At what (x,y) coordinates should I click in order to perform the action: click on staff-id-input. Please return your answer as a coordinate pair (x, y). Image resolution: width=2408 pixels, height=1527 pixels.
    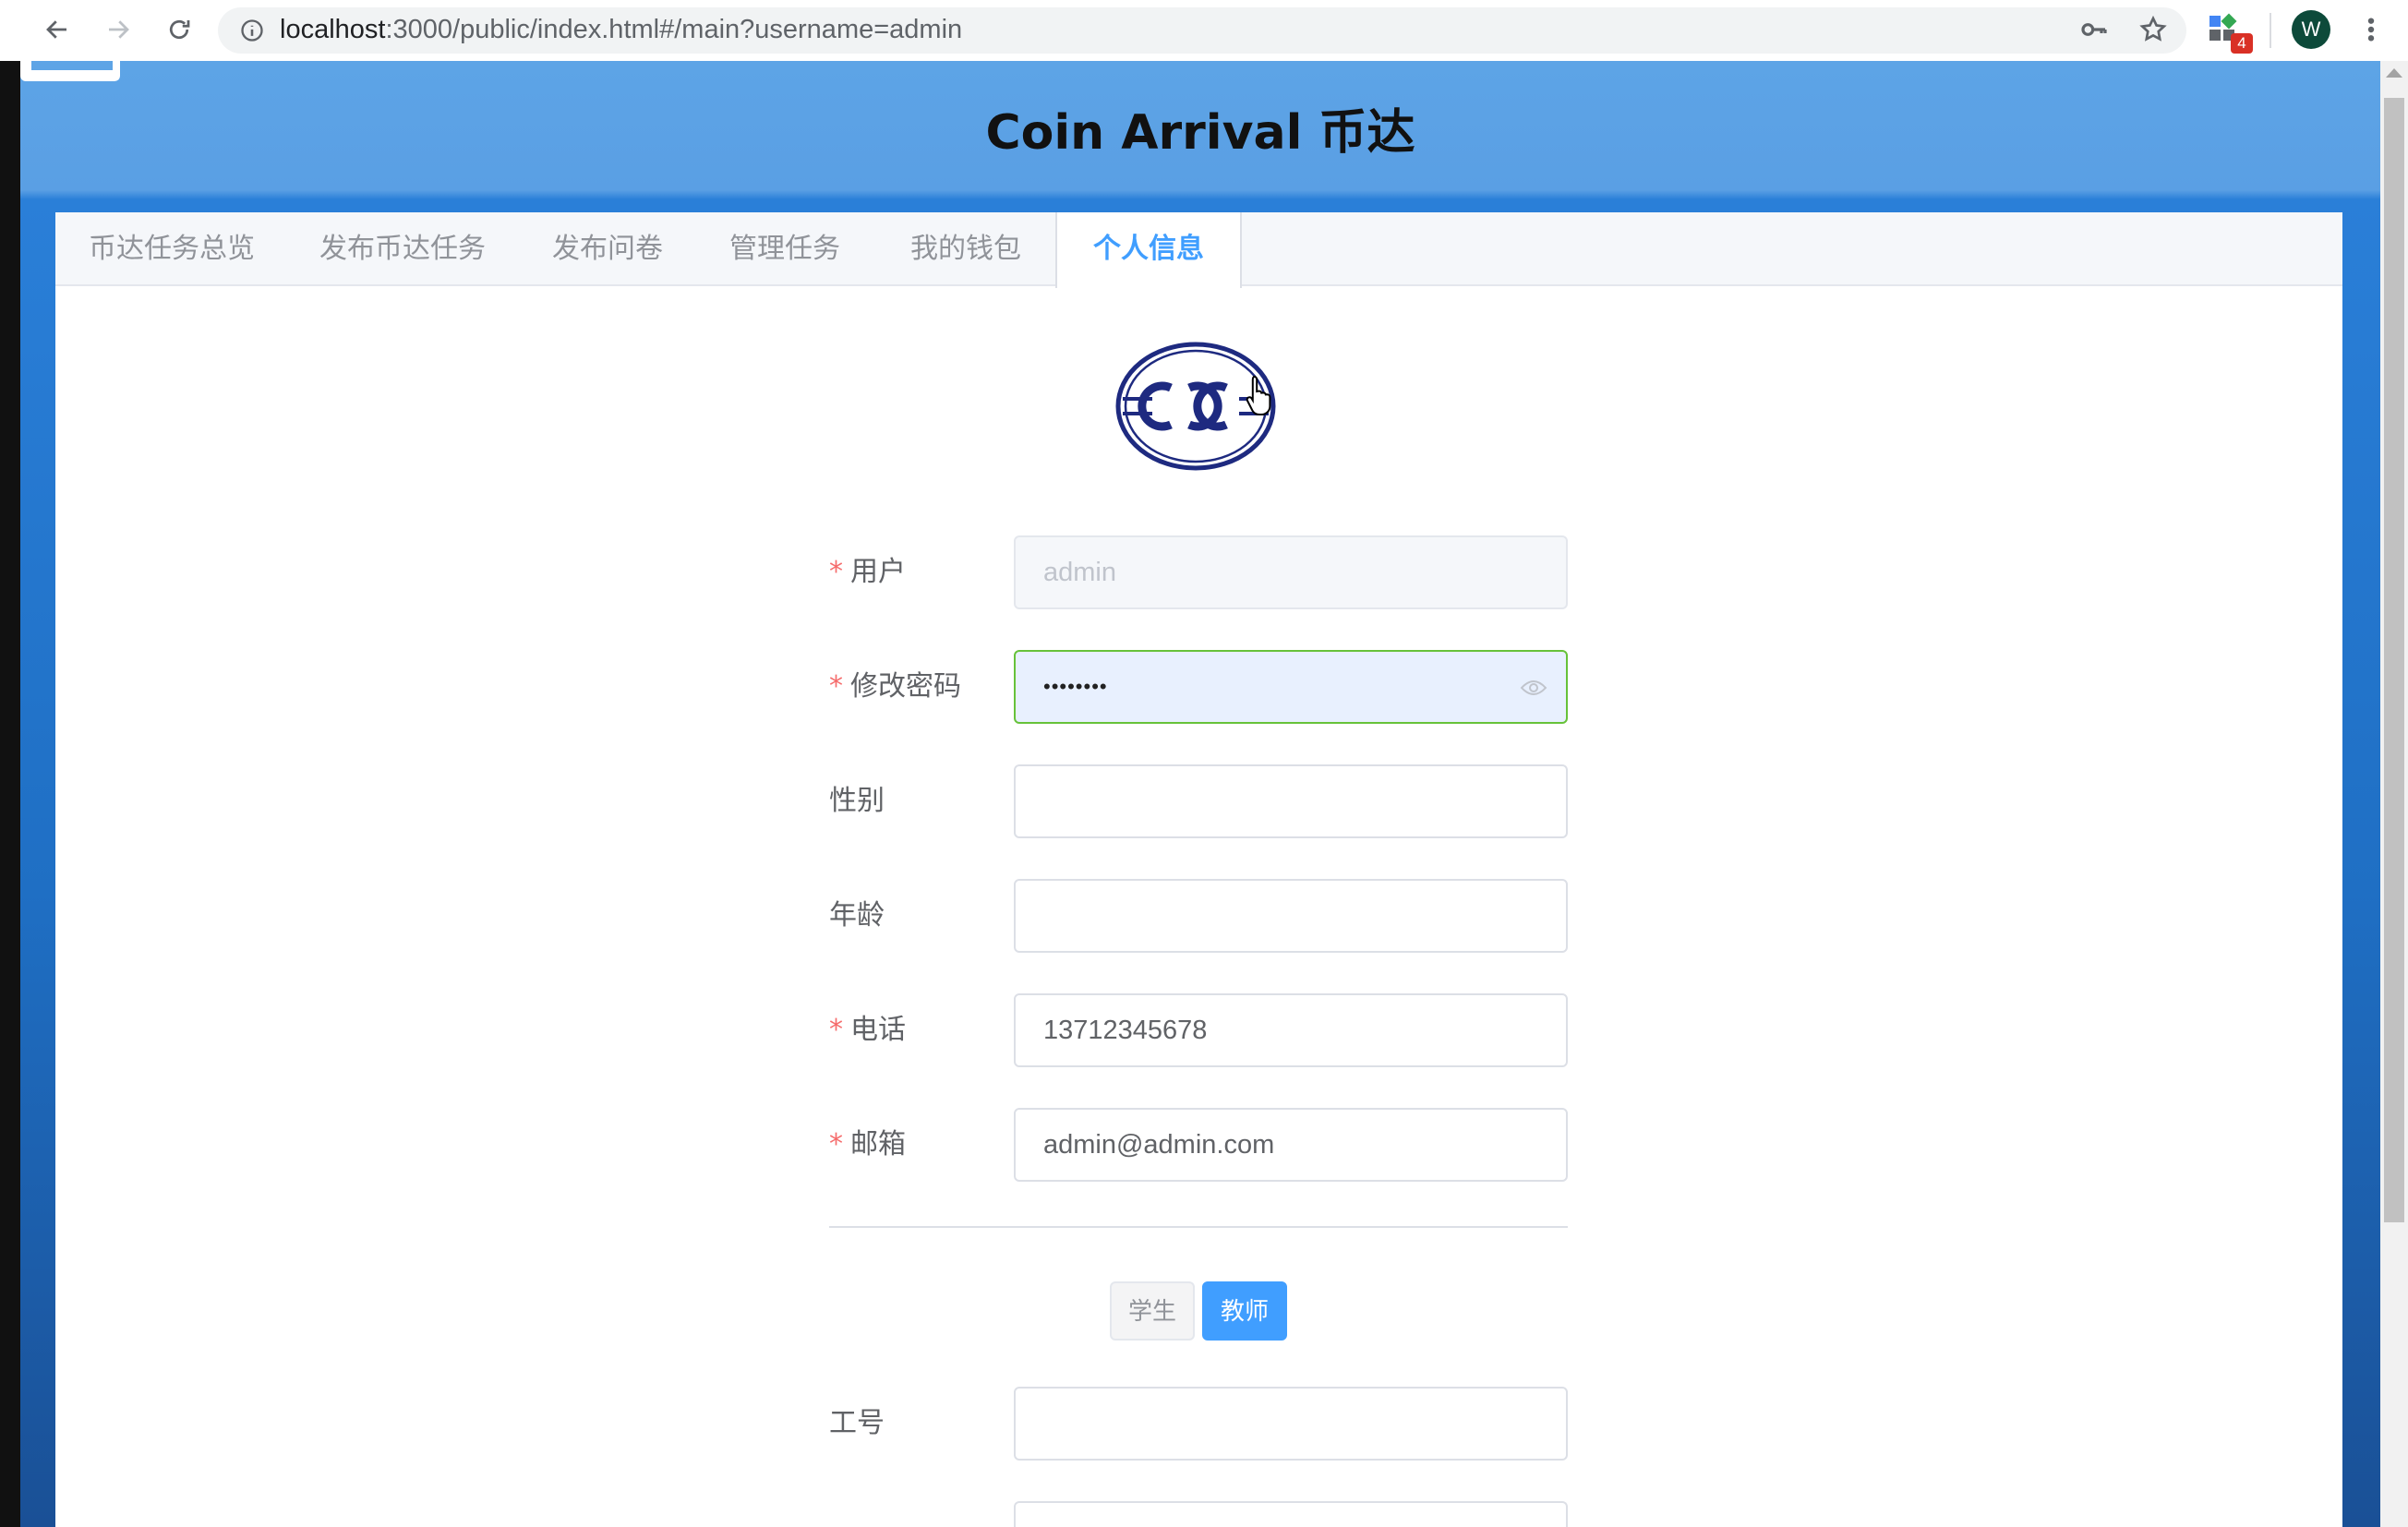
    Looking at the image, I should click on (1291, 1424).